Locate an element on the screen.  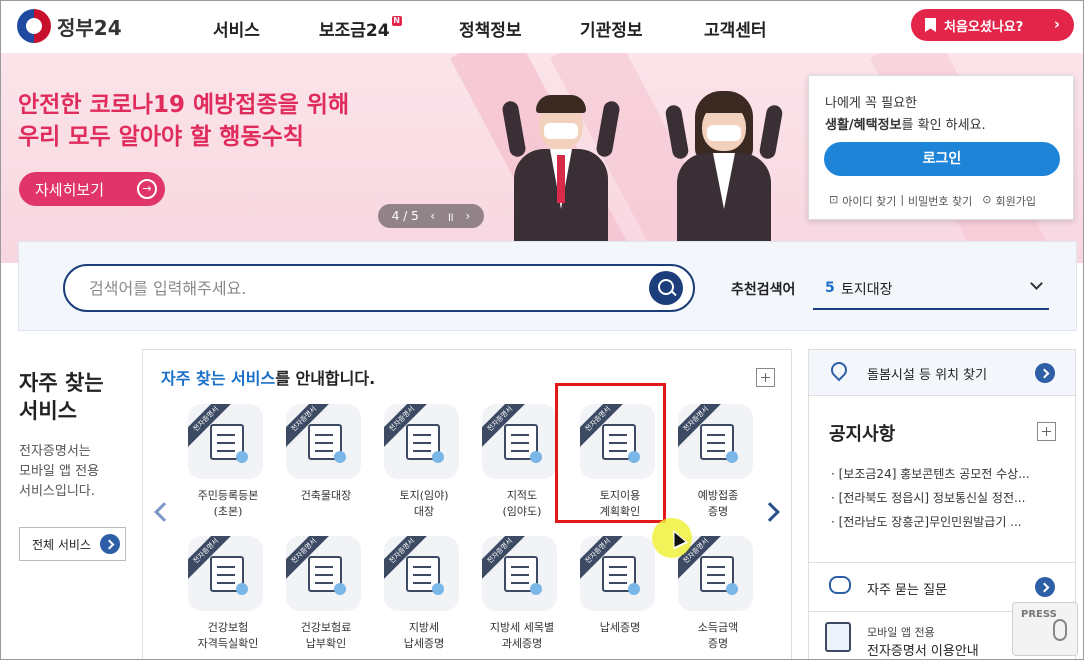
taegeuk-logo-icon is located at coordinates (34, 26).